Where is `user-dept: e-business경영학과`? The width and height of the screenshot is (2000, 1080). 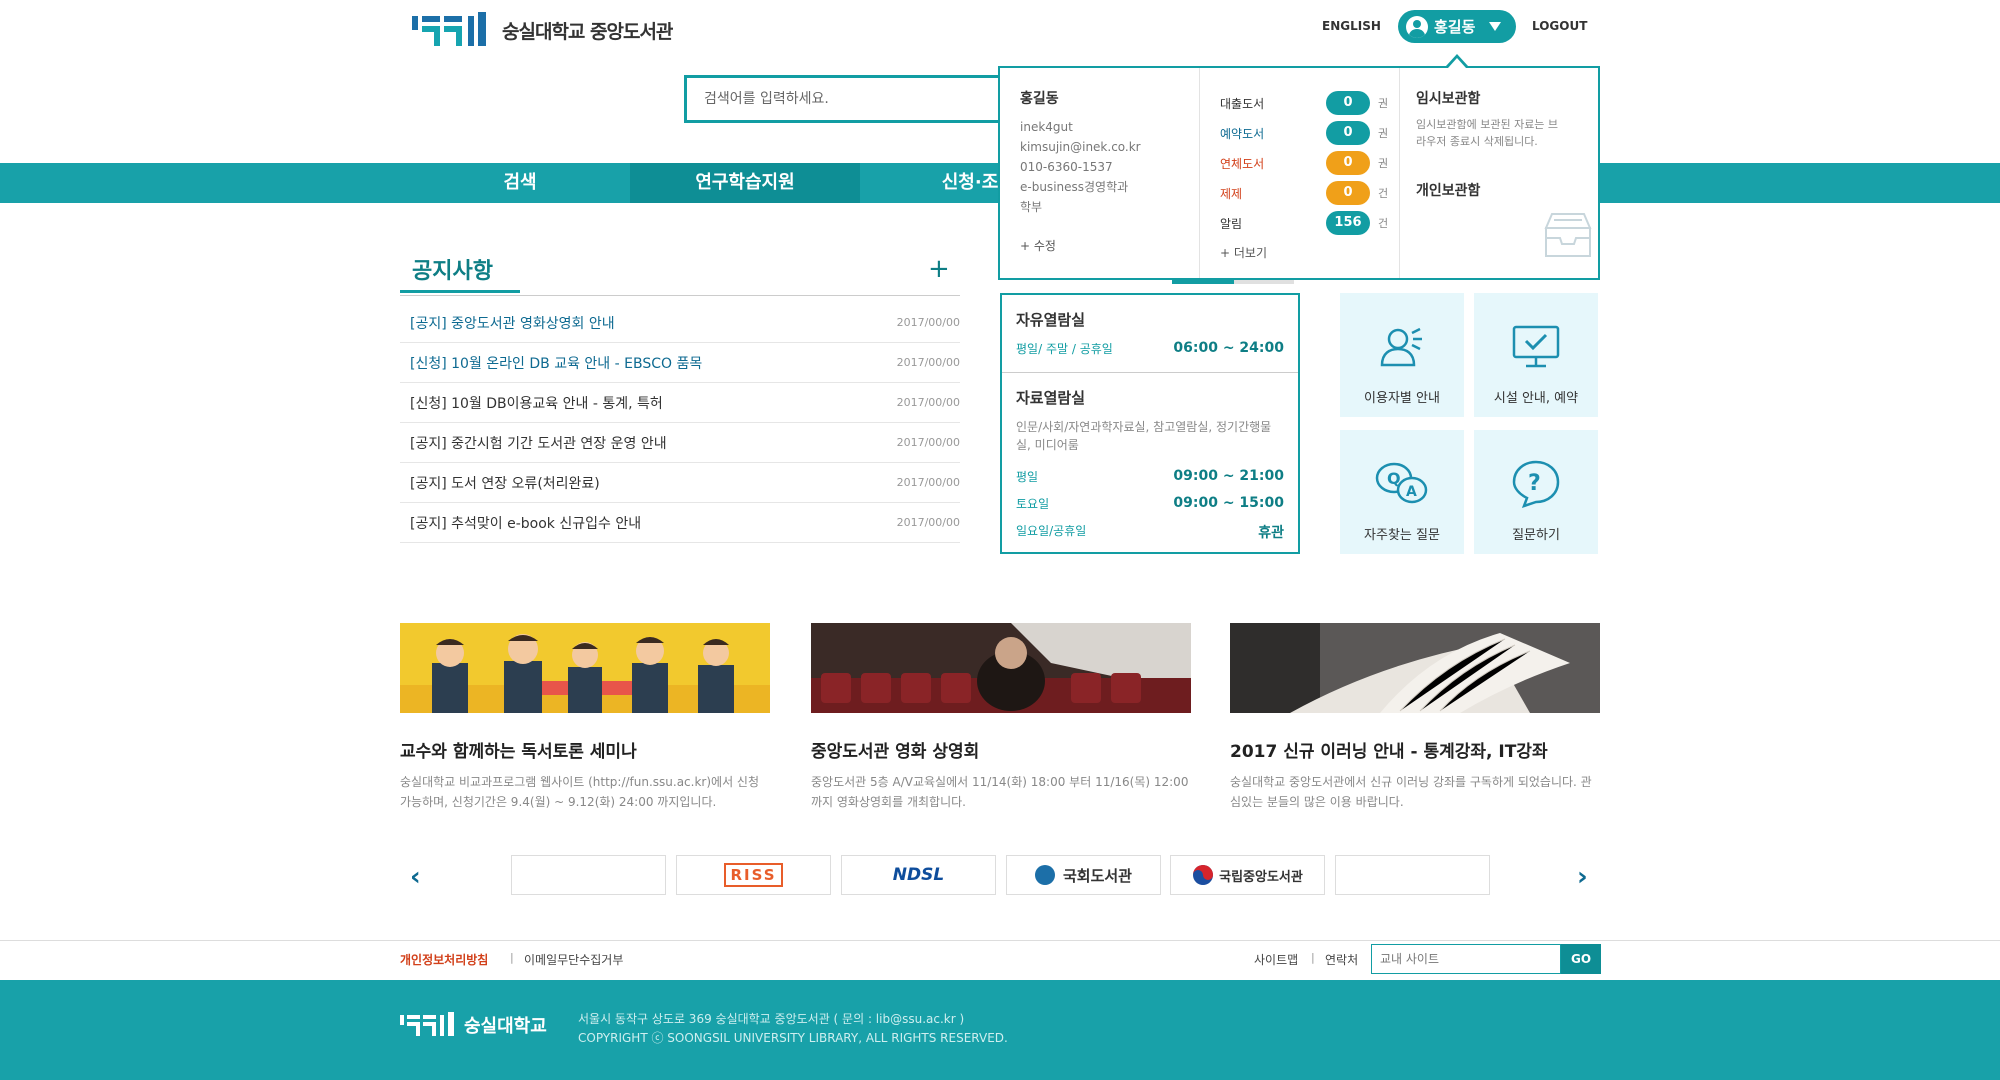 user-dept: e-business경영학과 is located at coordinates (1074, 187).